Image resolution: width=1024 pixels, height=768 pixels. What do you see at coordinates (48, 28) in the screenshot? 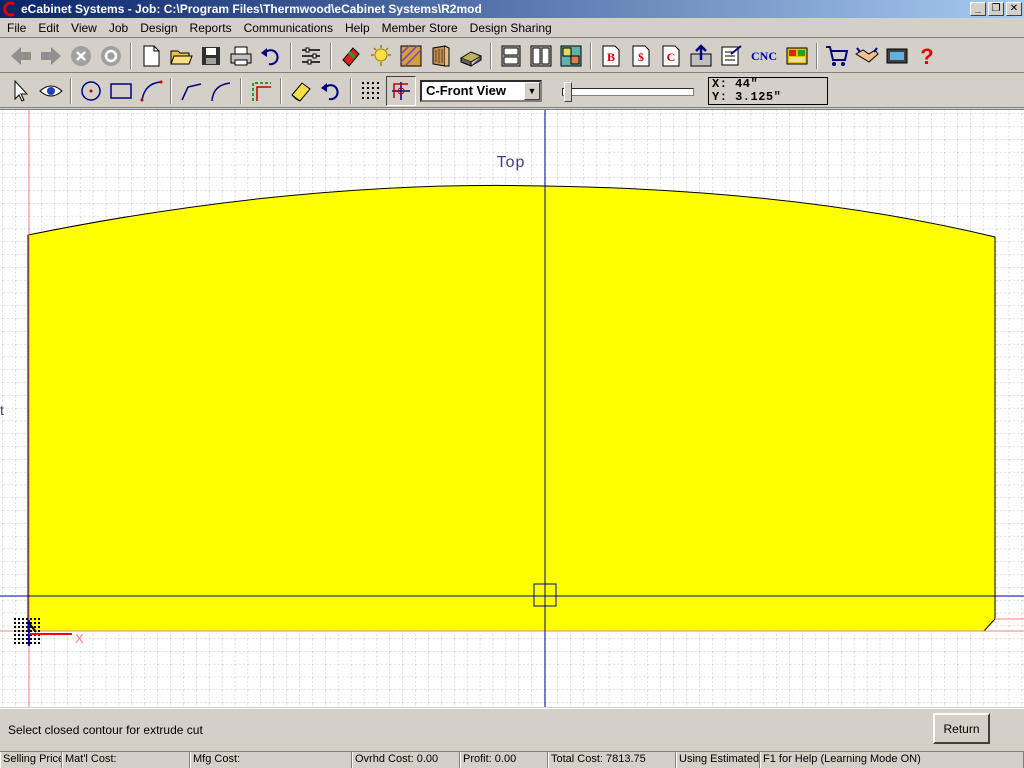
I see `menu-edit: Edit` at bounding box center [48, 28].